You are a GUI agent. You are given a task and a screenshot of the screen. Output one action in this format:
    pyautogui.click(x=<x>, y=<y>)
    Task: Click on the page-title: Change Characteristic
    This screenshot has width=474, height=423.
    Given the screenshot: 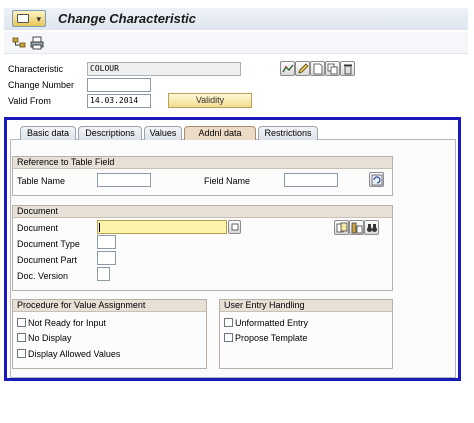 What is the action you would take?
    pyautogui.click(x=127, y=18)
    